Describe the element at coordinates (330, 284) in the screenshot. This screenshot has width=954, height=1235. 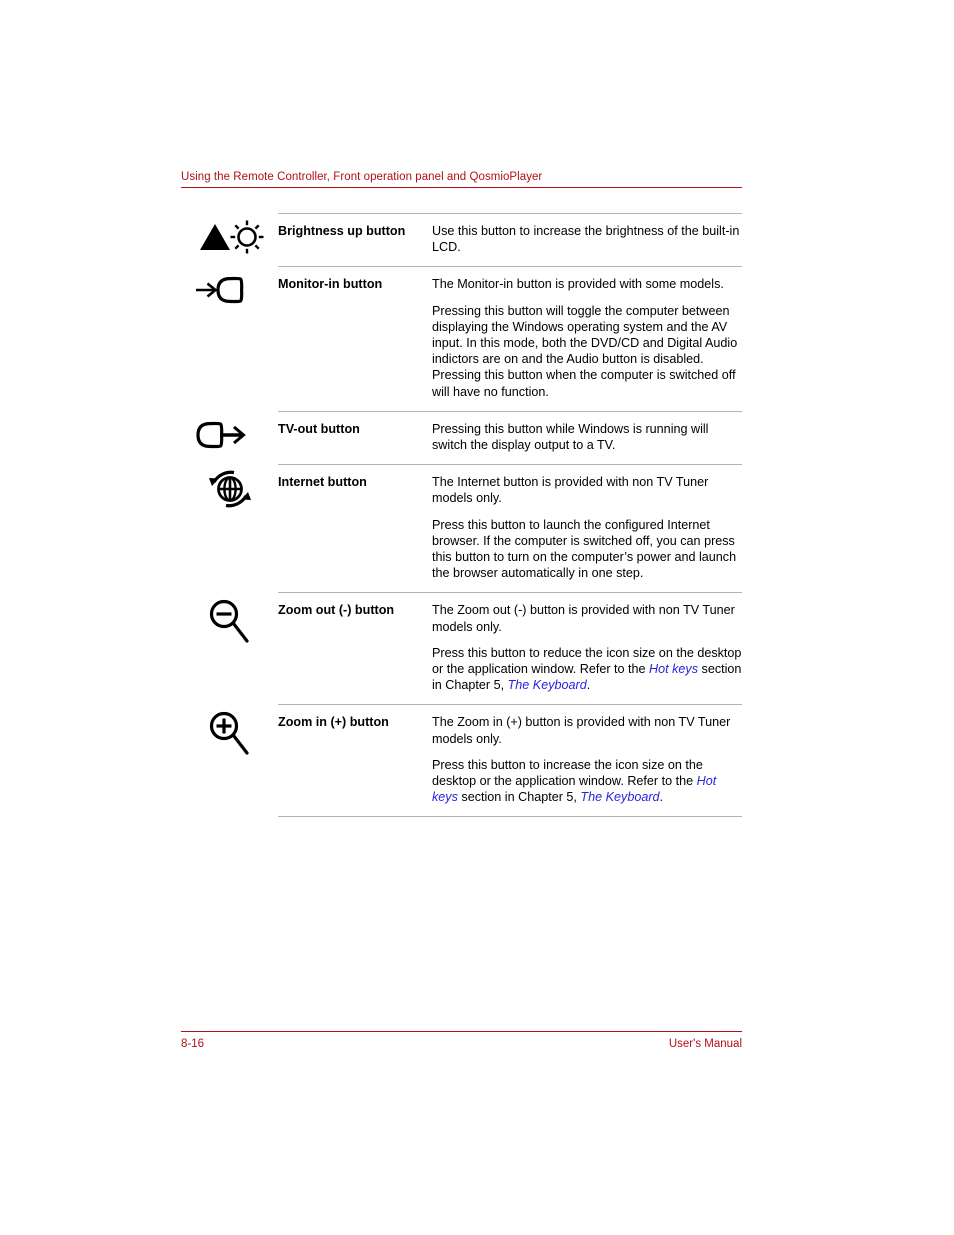
I see `button-name-label: Monitor-in button` at that location.